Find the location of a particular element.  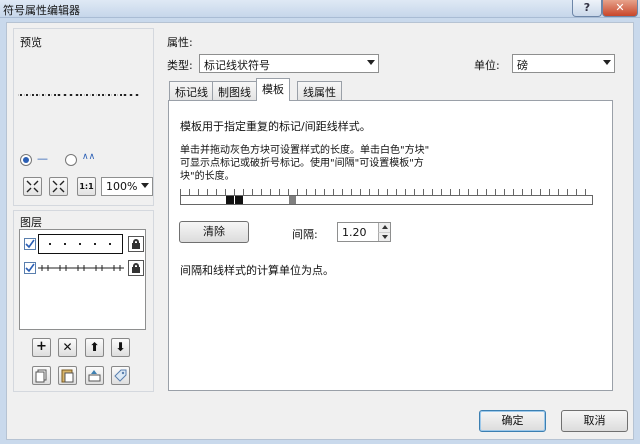

zoom-in-icon is located at coordinates (32, 186).